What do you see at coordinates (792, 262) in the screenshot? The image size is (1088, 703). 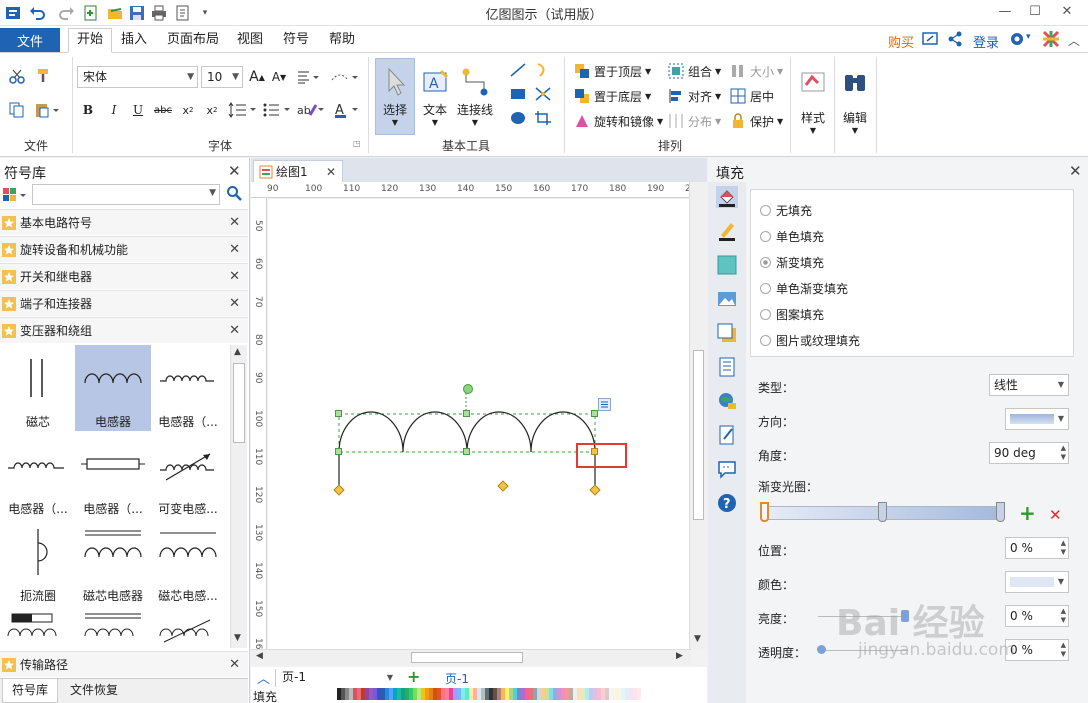 I see `fill-option-gradient: 渐变填充` at bounding box center [792, 262].